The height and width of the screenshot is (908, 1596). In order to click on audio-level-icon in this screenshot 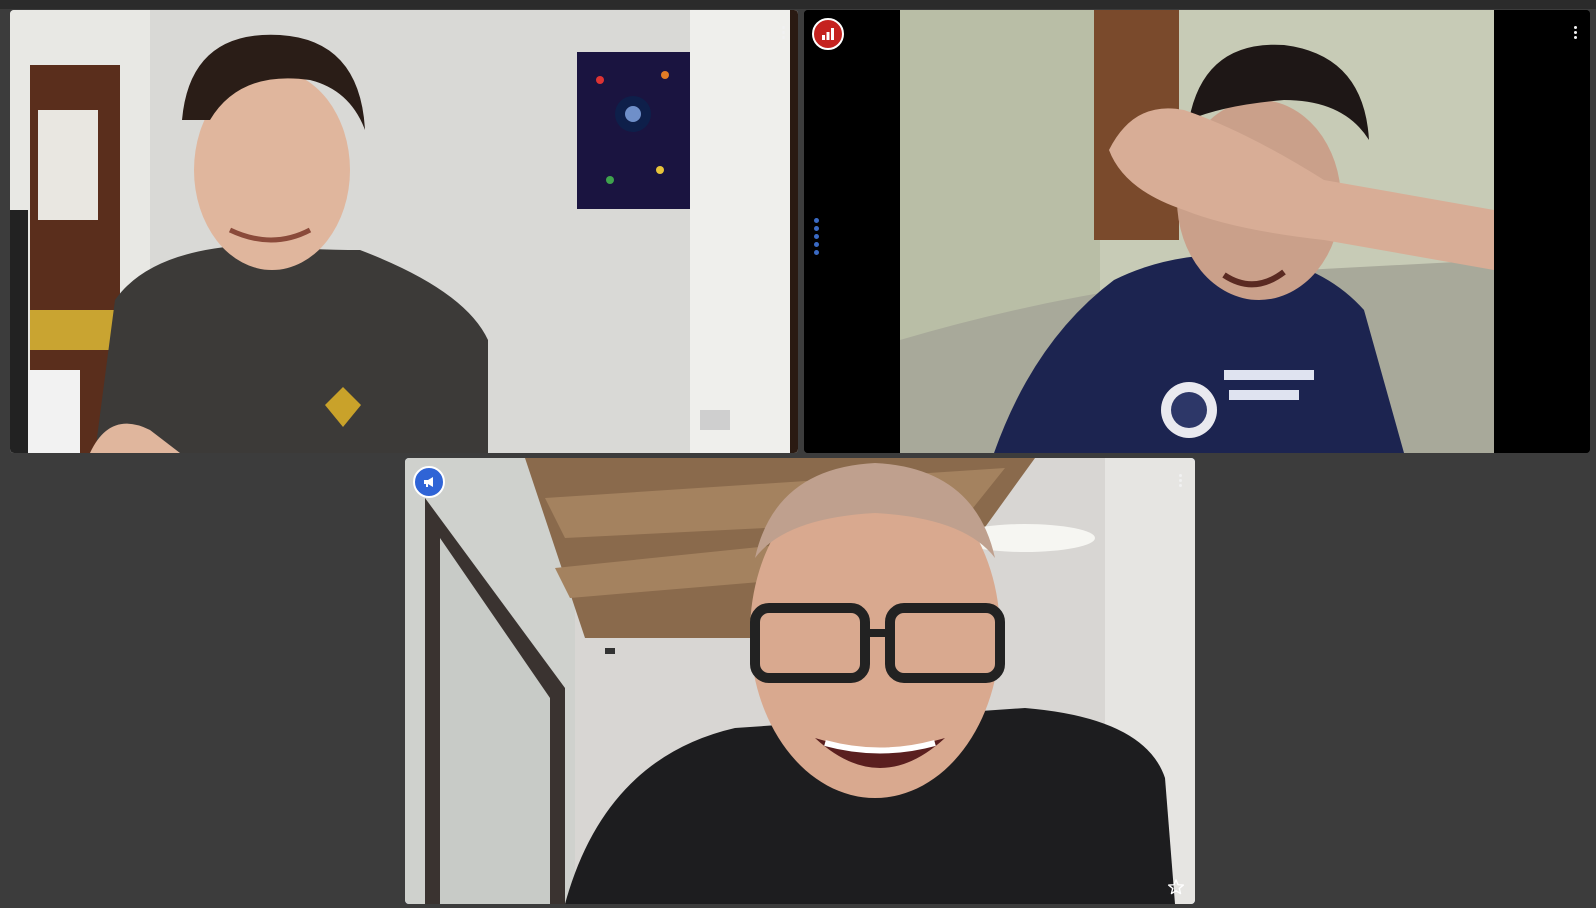, I will do `click(828, 34)`.